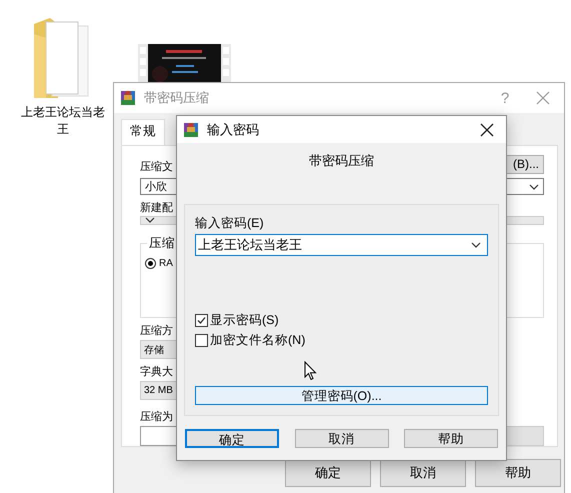 The image size is (571, 493). Describe the element at coordinates (233, 129) in the screenshot. I see `dialog-title: 输入密码` at that location.